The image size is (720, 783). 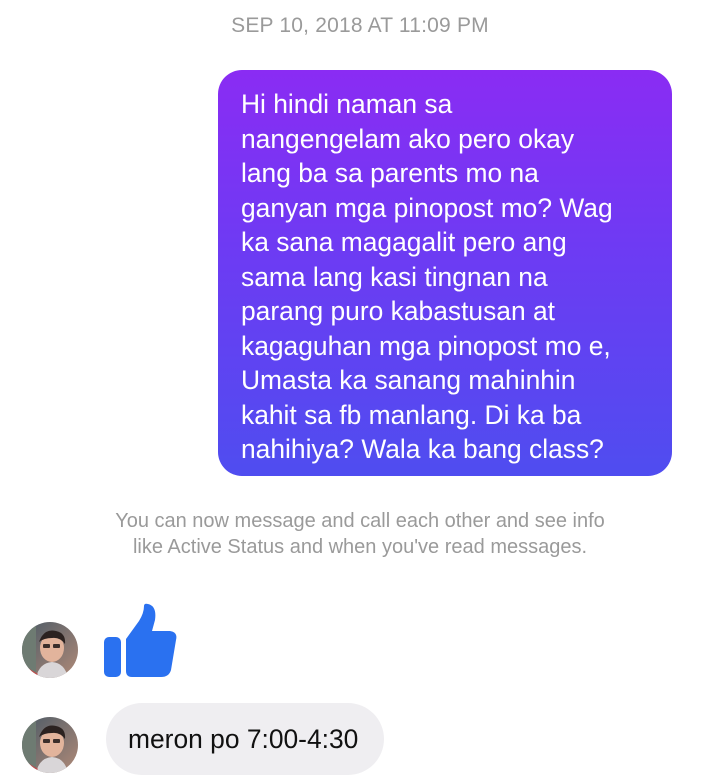 I want to click on sent-message-line: parang puro kabastusan at, so click(x=398, y=311).